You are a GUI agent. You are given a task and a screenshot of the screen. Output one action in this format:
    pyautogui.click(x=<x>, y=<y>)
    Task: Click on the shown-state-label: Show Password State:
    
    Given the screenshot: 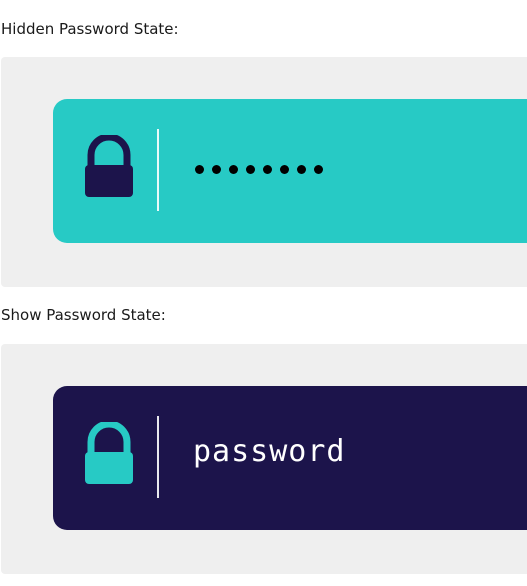 What is the action you would take?
    pyautogui.click(x=83, y=315)
    